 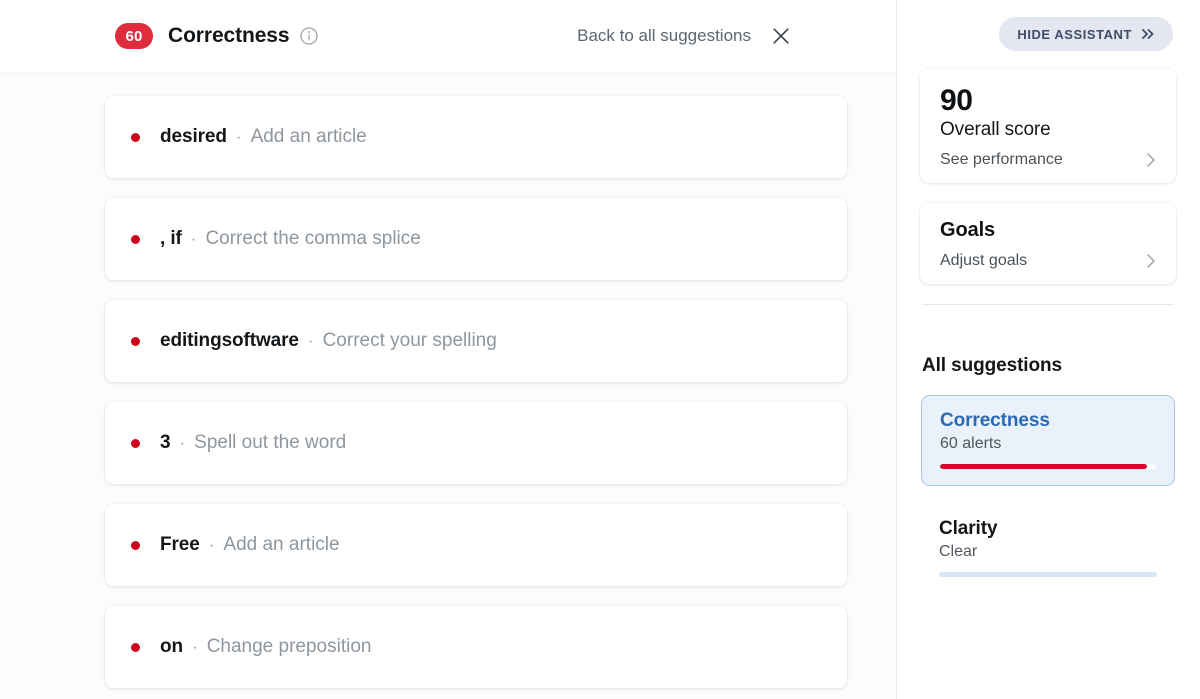 I want to click on hide-assistant-label: HIDE ASSISTANT, so click(x=1074, y=34).